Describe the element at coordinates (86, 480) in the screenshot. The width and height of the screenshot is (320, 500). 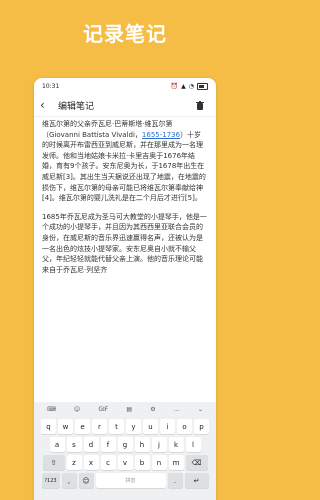
I see `emoji-key-icon: ☺` at that location.